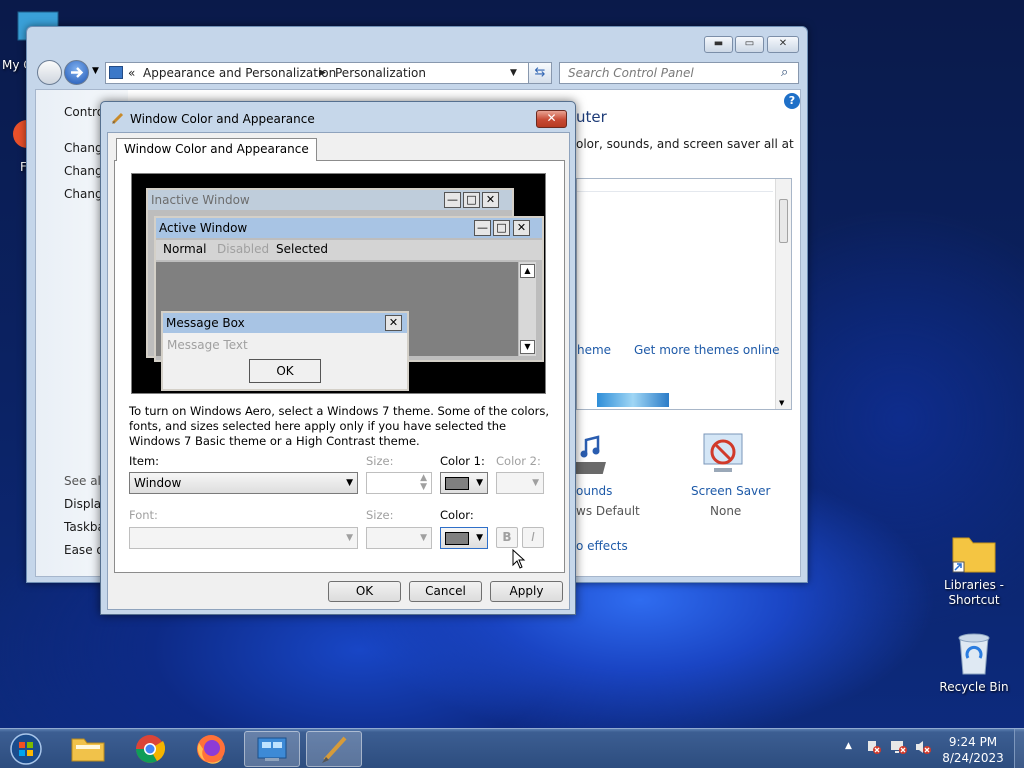 The width and height of the screenshot is (1024, 768). What do you see at coordinates (899, 747) in the screenshot?
I see `network-icon` at bounding box center [899, 747].